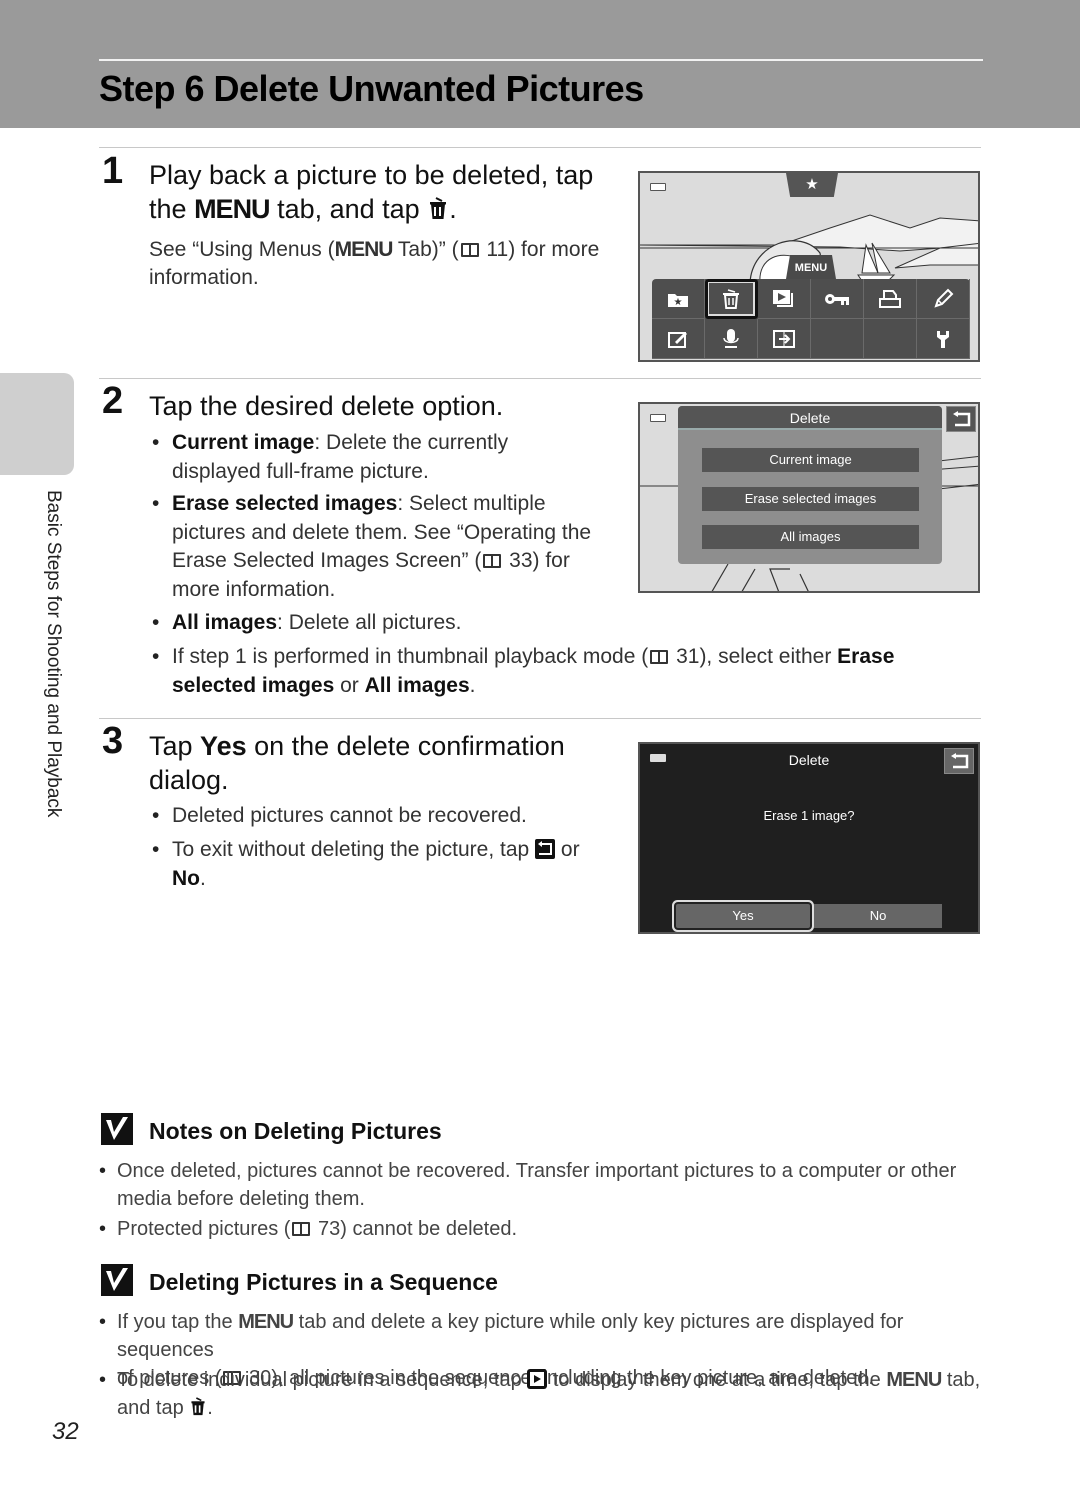  What do you see at coordinates (809, 838) in the screenshot?
I see `camera-screen-confirm: Delete Erase 1 image? Yes No` at bounding box center [809, 838].